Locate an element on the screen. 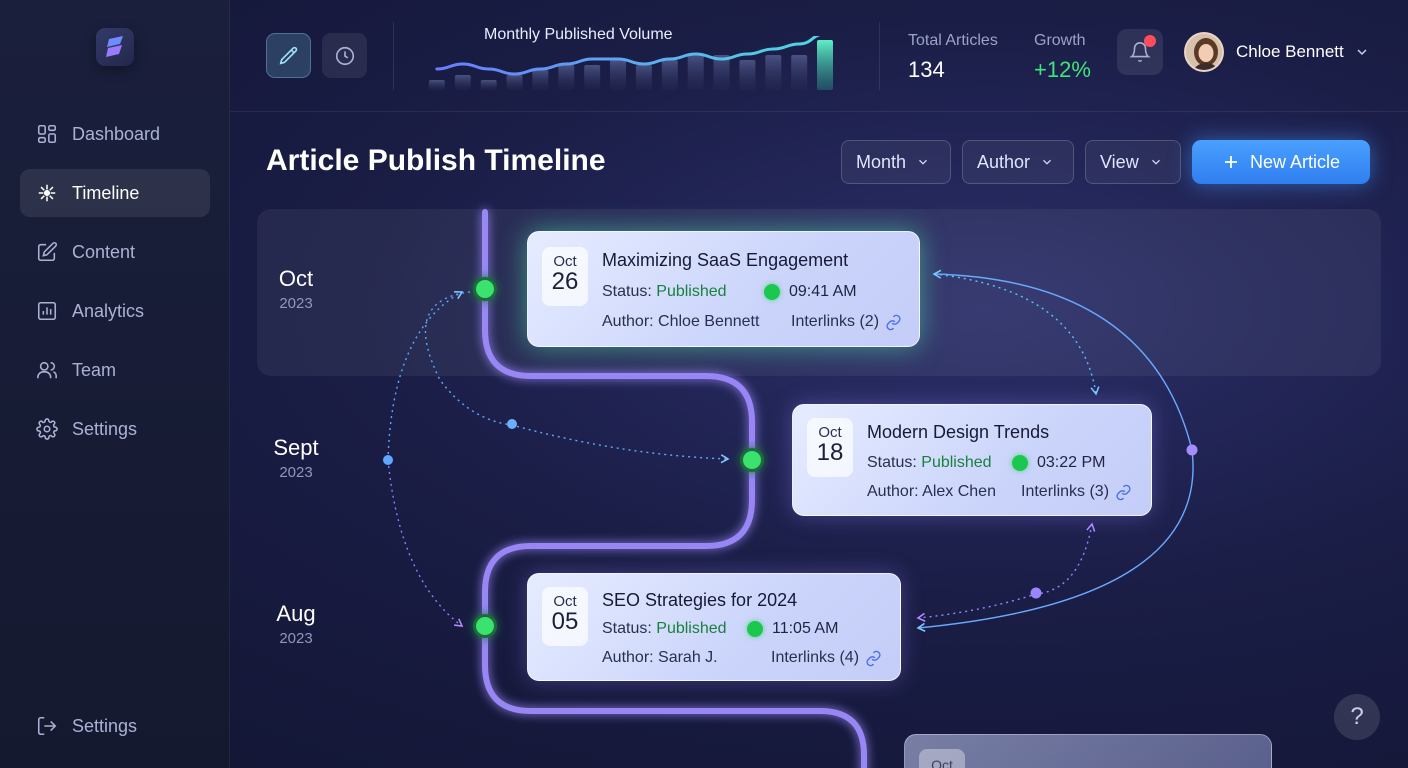 This screenshot has width=1408, height=768. date-day: 18 is located at coordinates (830, 452).